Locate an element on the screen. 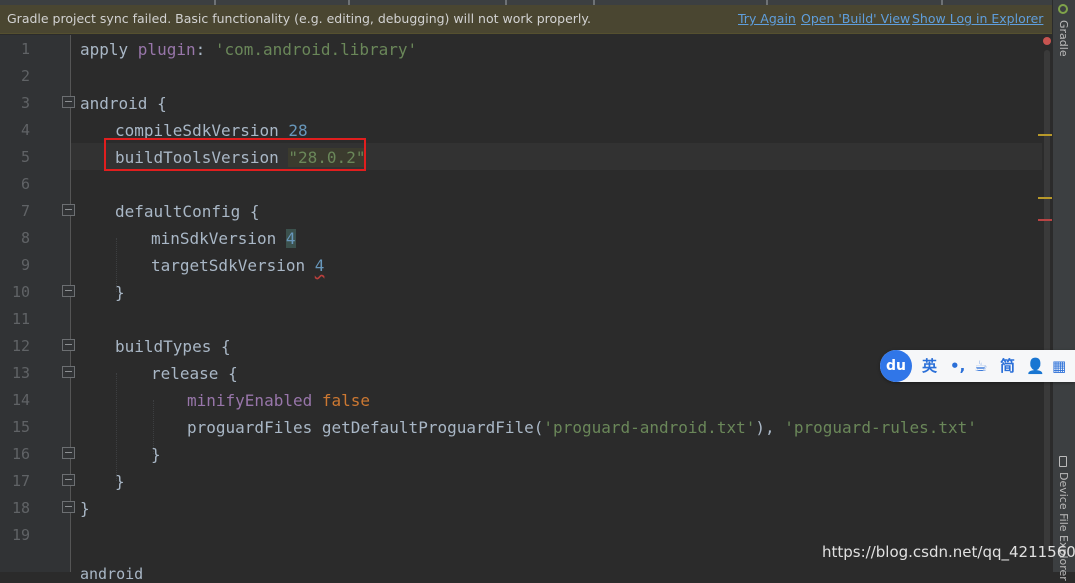  code-line-8: minSdkVersion 4 is located at coordinates (223, 238).